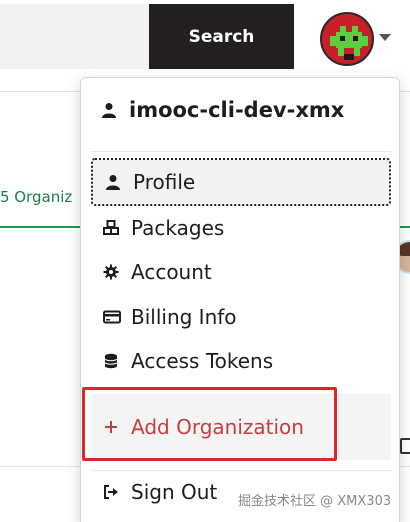 The image size is (410, 522). Describe the element at coordinates (111, 272) in the screenshot. I see `gear-icon` at that location.